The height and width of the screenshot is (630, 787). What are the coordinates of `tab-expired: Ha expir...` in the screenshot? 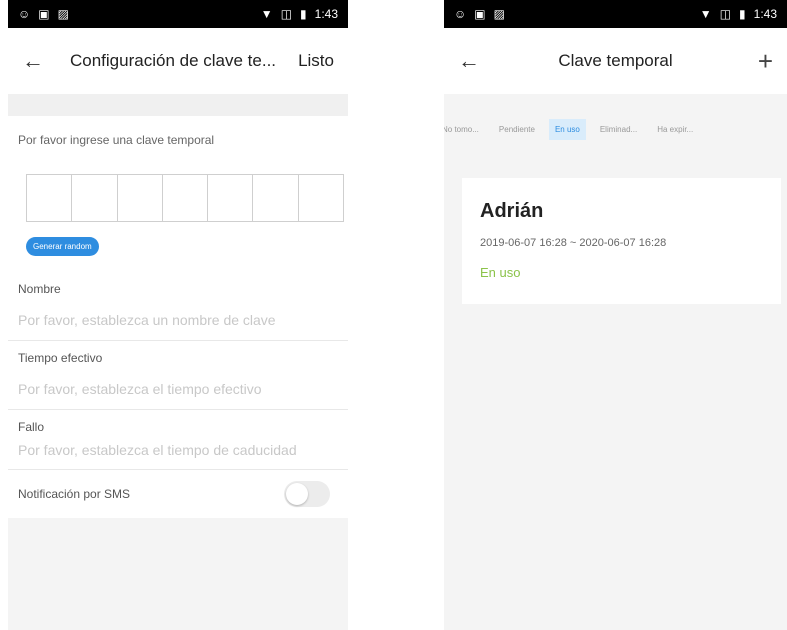 It's located at (675, 129).